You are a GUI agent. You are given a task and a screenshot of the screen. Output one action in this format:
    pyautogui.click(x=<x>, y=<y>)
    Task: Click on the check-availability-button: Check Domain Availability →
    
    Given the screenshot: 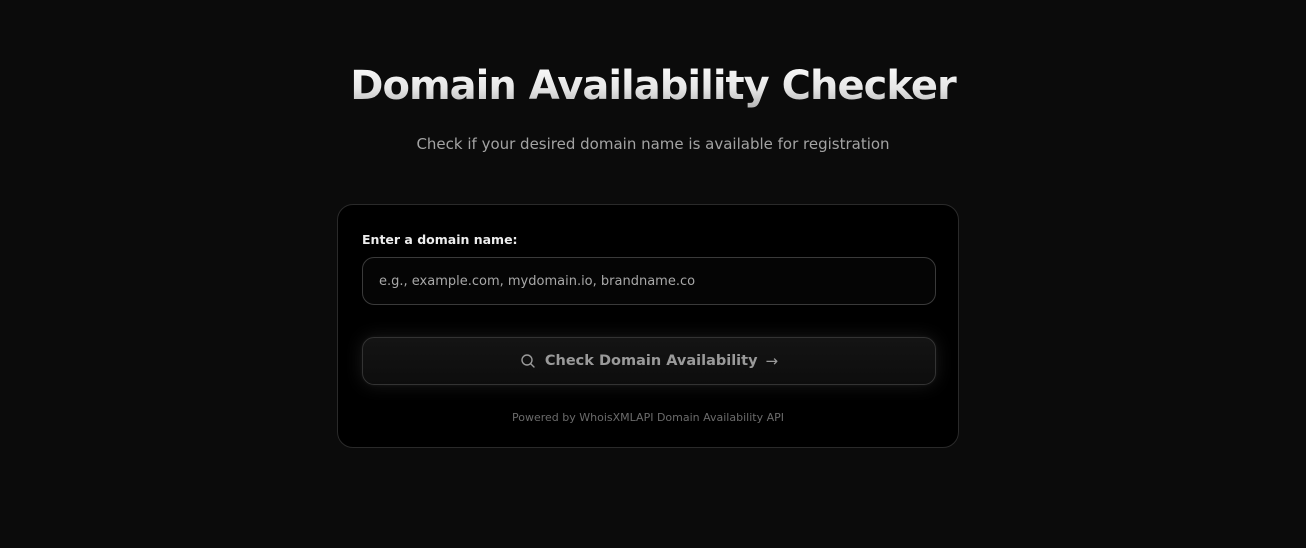 What is the action you would take?
    pyautogui.click(x=649, y=361)
    